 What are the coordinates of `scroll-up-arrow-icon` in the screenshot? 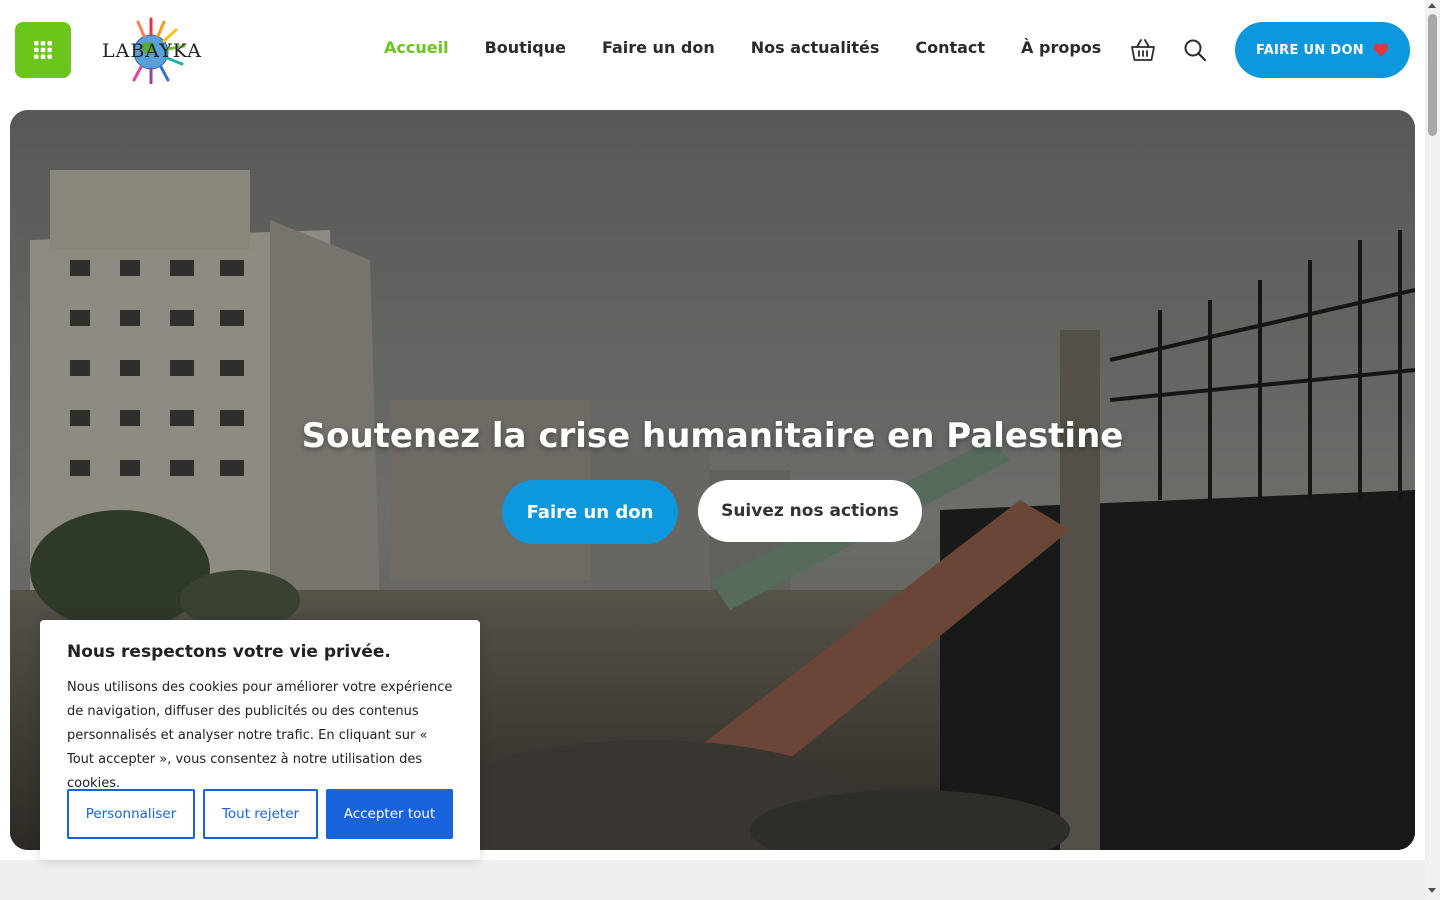 It's located at (1432, 5).